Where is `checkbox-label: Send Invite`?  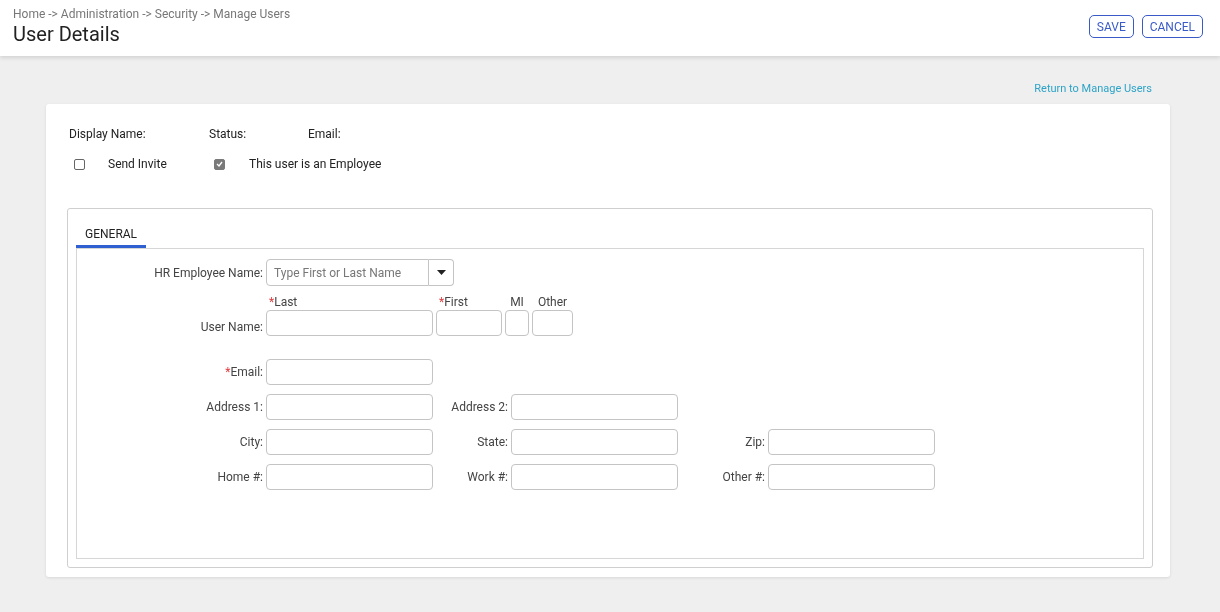 checkbox-label: Send Invite is located at coordinates (137, 164).